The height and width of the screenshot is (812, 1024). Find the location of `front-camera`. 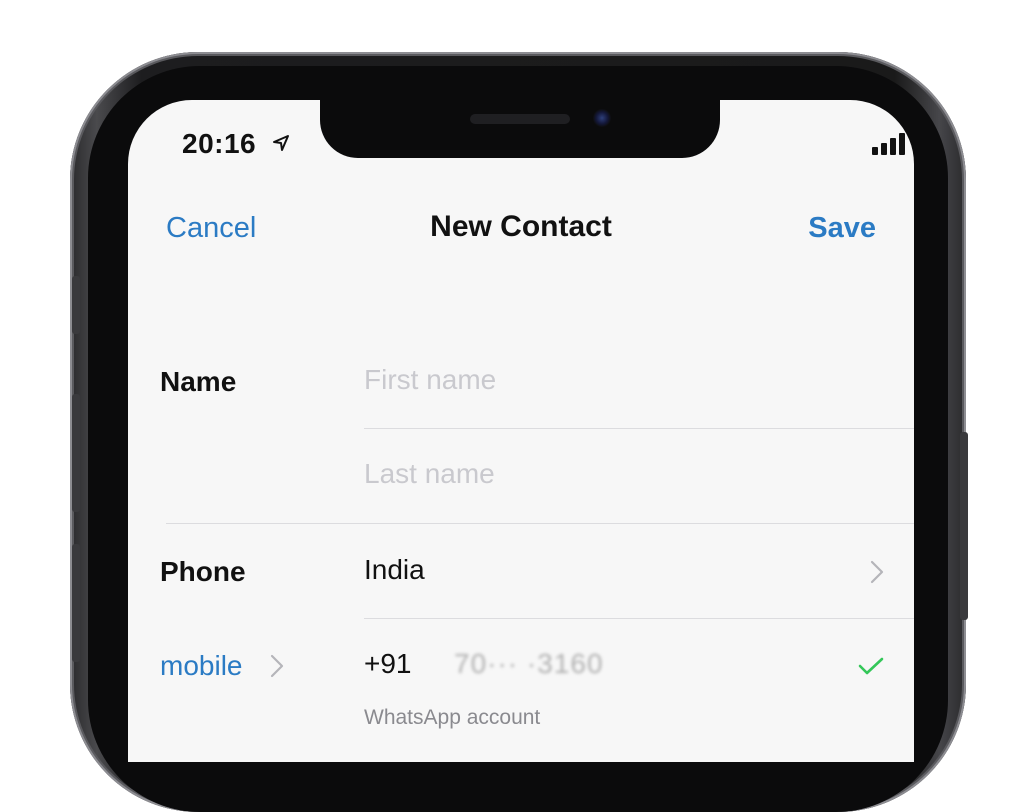

front-camera is located at coordinates (602, 118).